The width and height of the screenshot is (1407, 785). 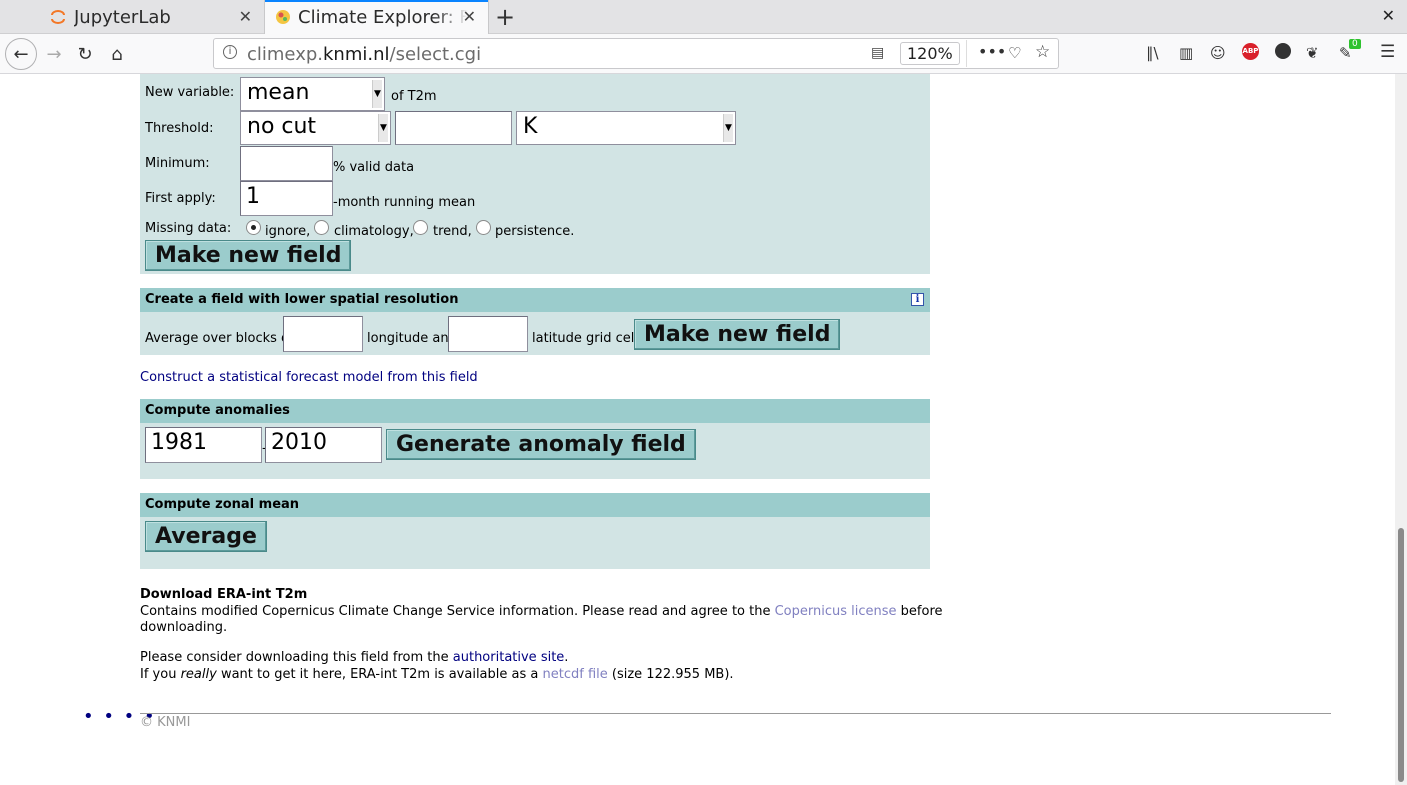 I want to click on netcdf-file-link: netcdf file, so click(x=575, y=674).